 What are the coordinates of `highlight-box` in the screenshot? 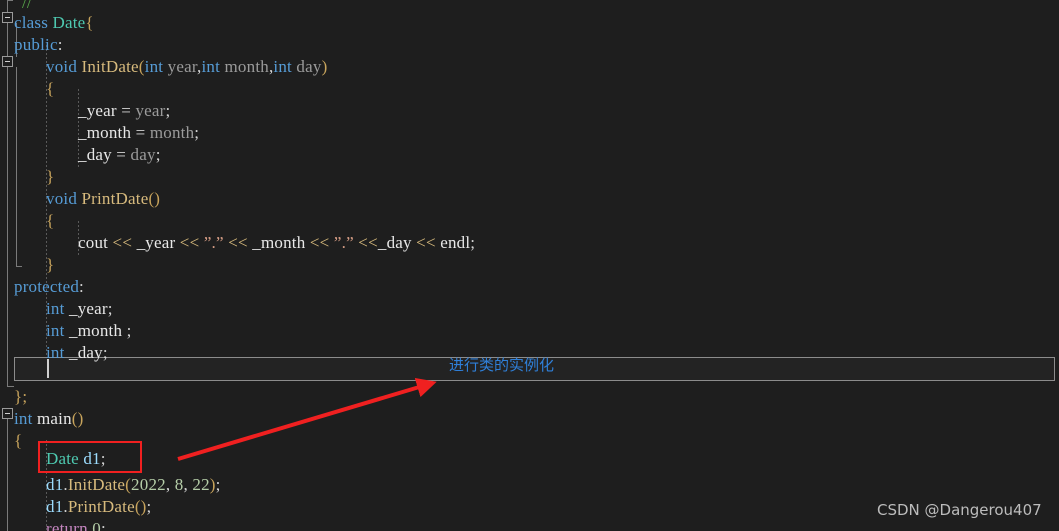 It's located at (90, 457).